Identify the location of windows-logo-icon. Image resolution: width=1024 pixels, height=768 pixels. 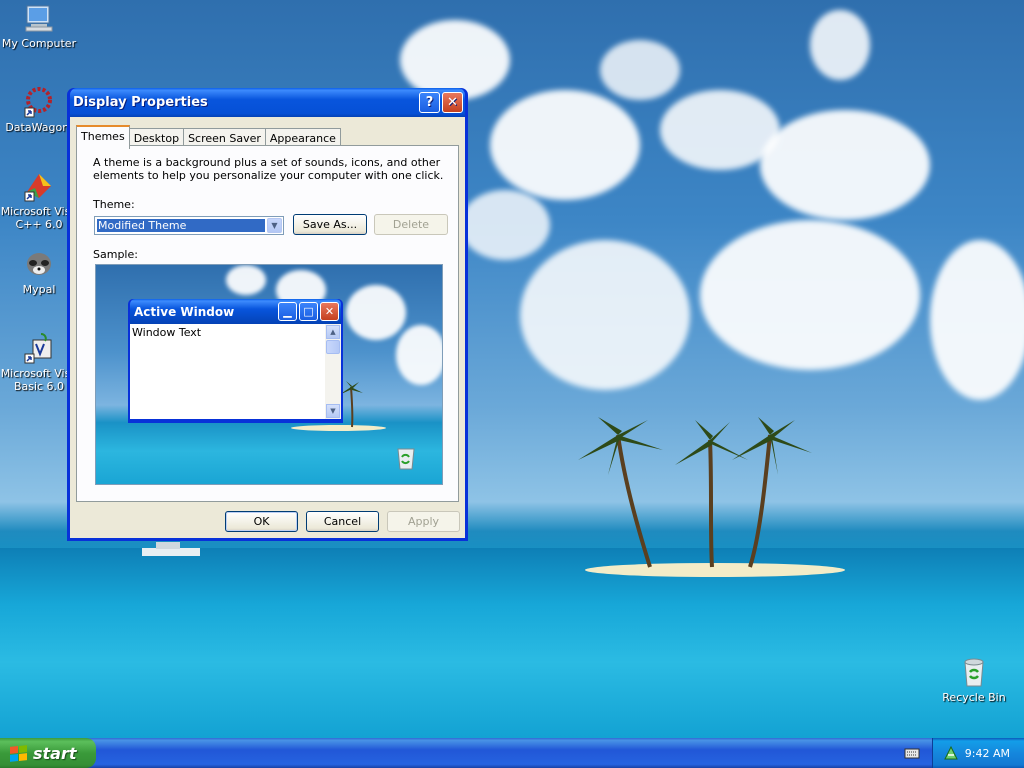
(18, 753).